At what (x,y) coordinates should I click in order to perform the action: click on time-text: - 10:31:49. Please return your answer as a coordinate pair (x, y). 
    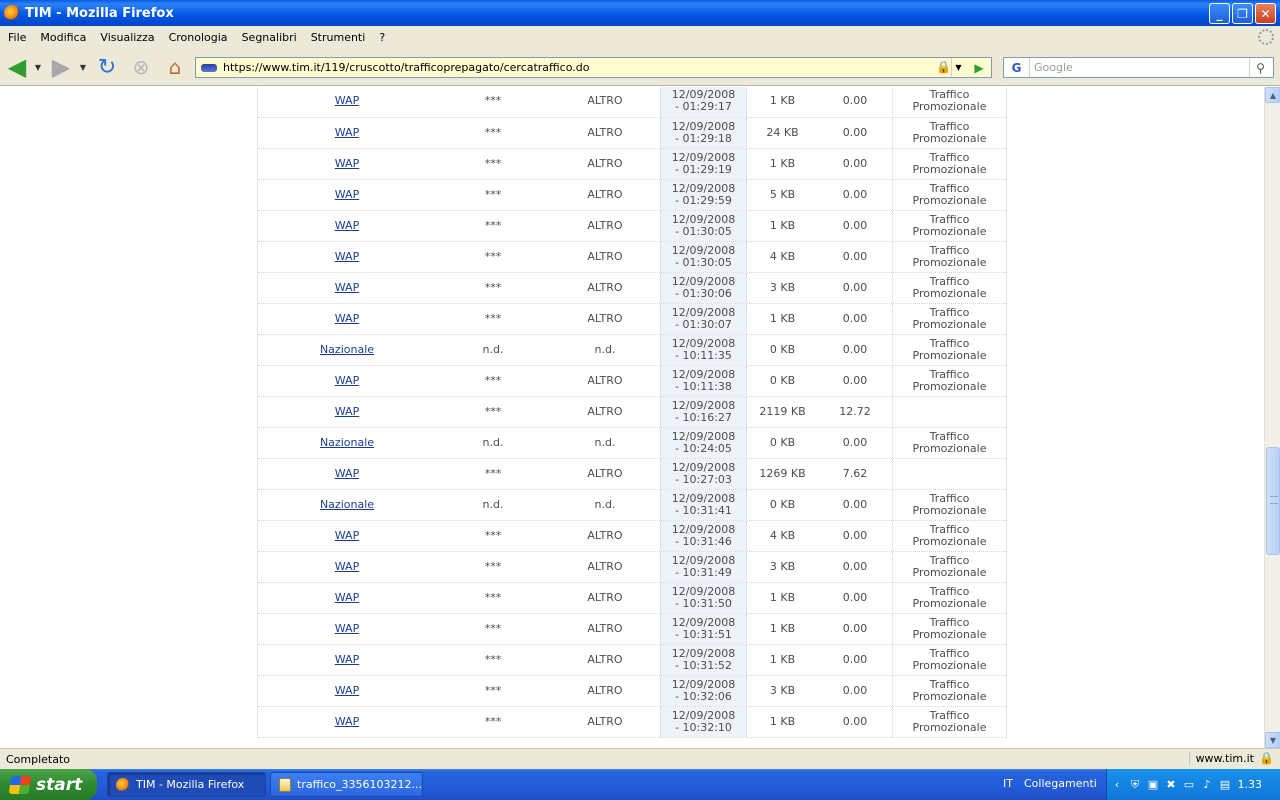
    Looking at the image, I should click on (703, 572).